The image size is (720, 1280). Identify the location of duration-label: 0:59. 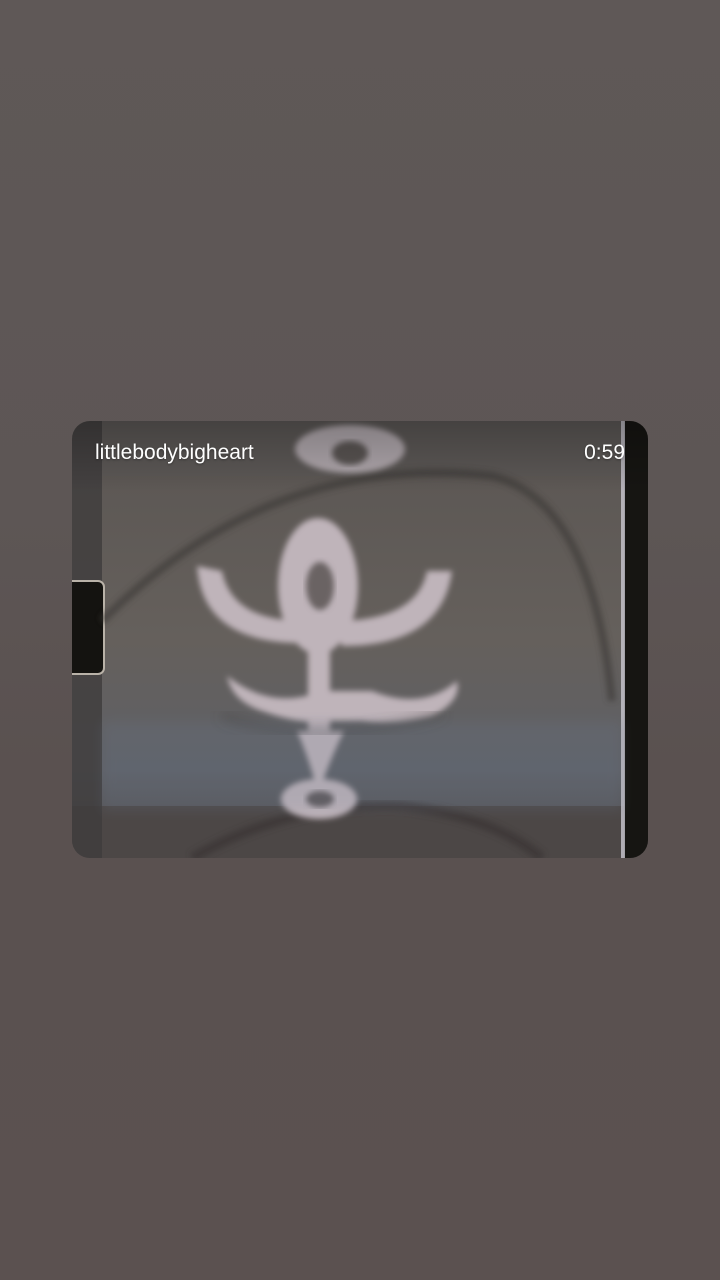
(604, 452).